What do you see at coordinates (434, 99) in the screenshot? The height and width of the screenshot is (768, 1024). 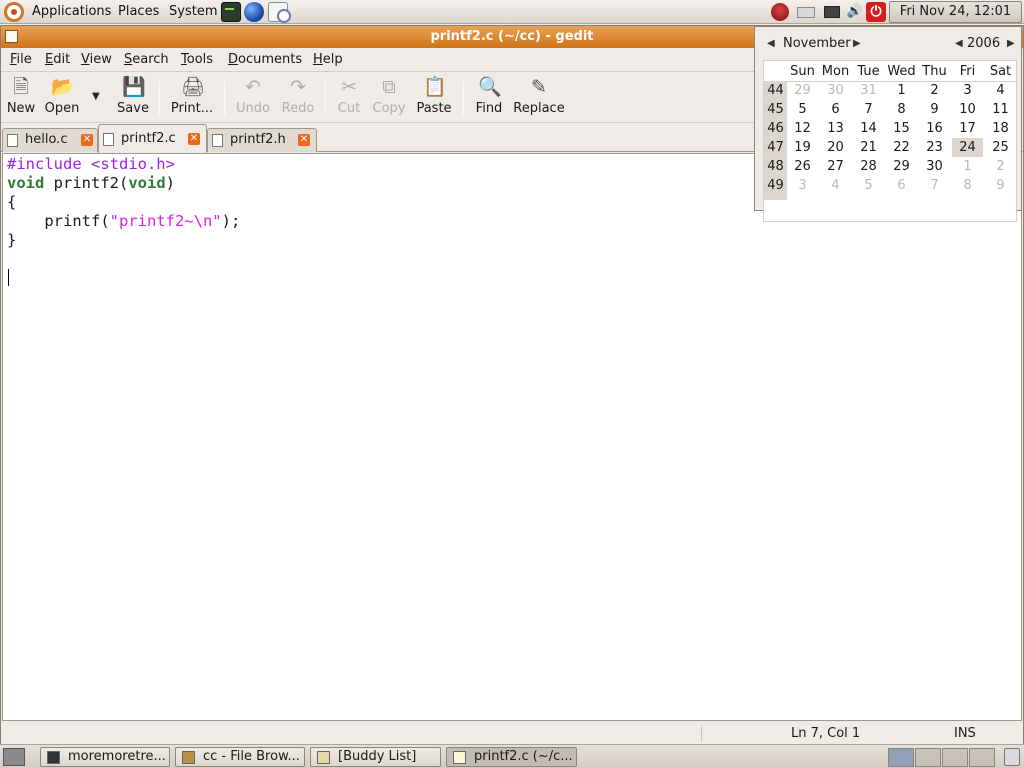 I see `paste-button: 📋 Paste` at bounding box center [434, 99].